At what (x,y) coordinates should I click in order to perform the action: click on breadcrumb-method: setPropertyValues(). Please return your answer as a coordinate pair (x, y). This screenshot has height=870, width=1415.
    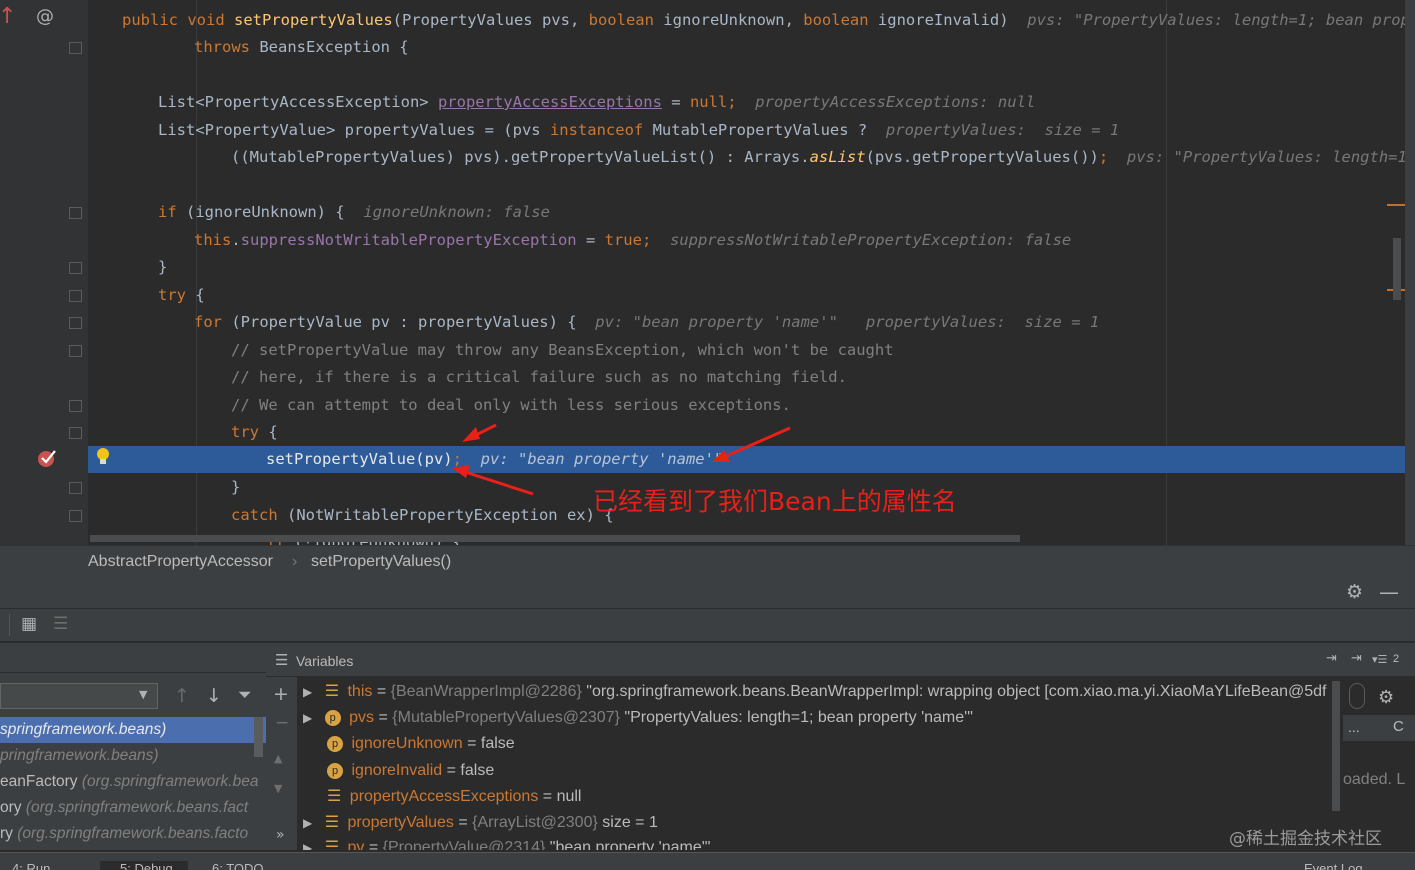
    Looking at the image, I should click on (381, 562).